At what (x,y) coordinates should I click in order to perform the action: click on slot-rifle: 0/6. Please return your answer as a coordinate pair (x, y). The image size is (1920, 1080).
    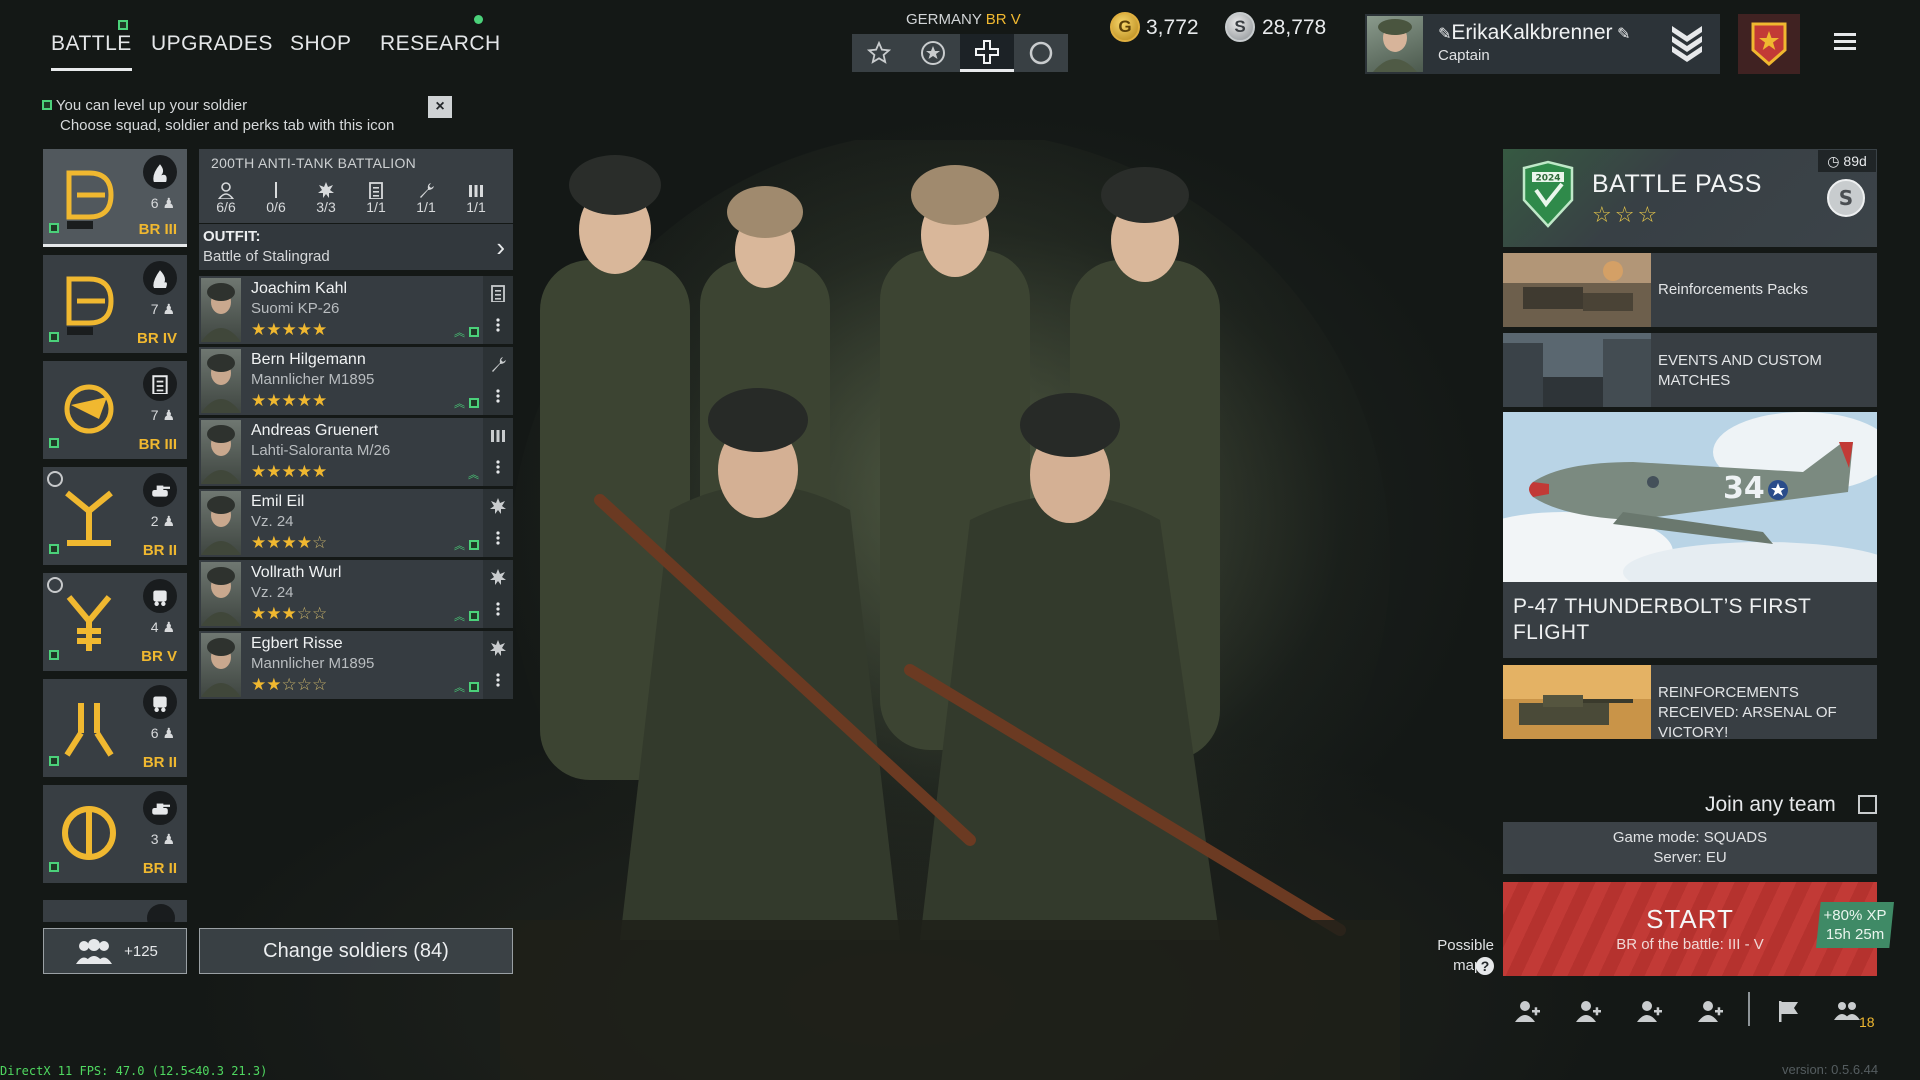
    Looking at the image, I should click on (276, 196).